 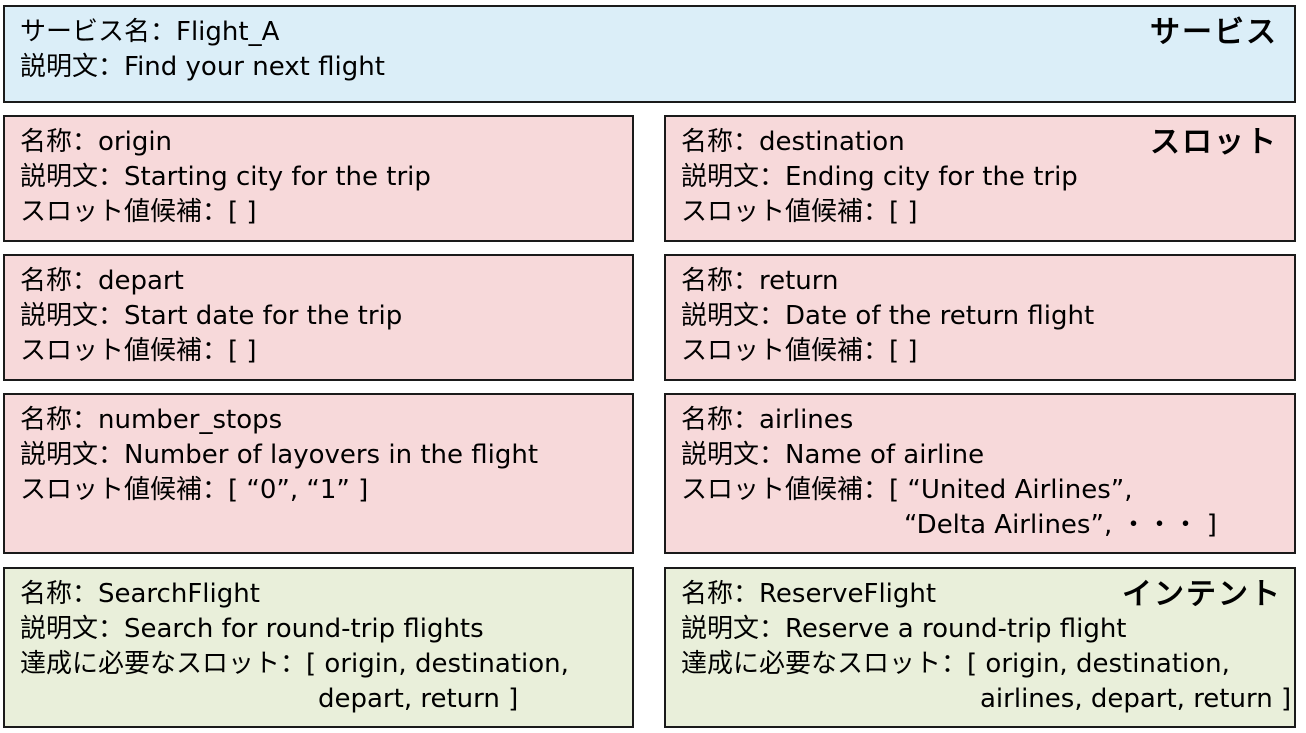 What do you see at coordinates (102, 281) in the screenshot?
I see `slot-name: 名称：depart` at bounding box center [102, 281].